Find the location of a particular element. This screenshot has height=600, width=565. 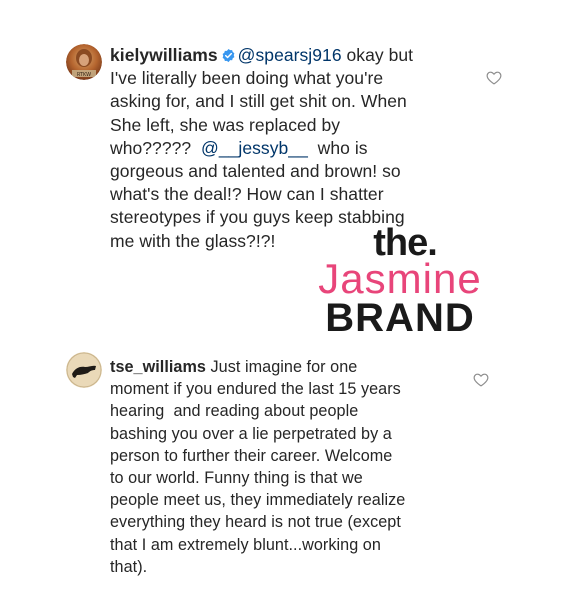

username-link: kielywilliams is located at coordinates (164, 55).